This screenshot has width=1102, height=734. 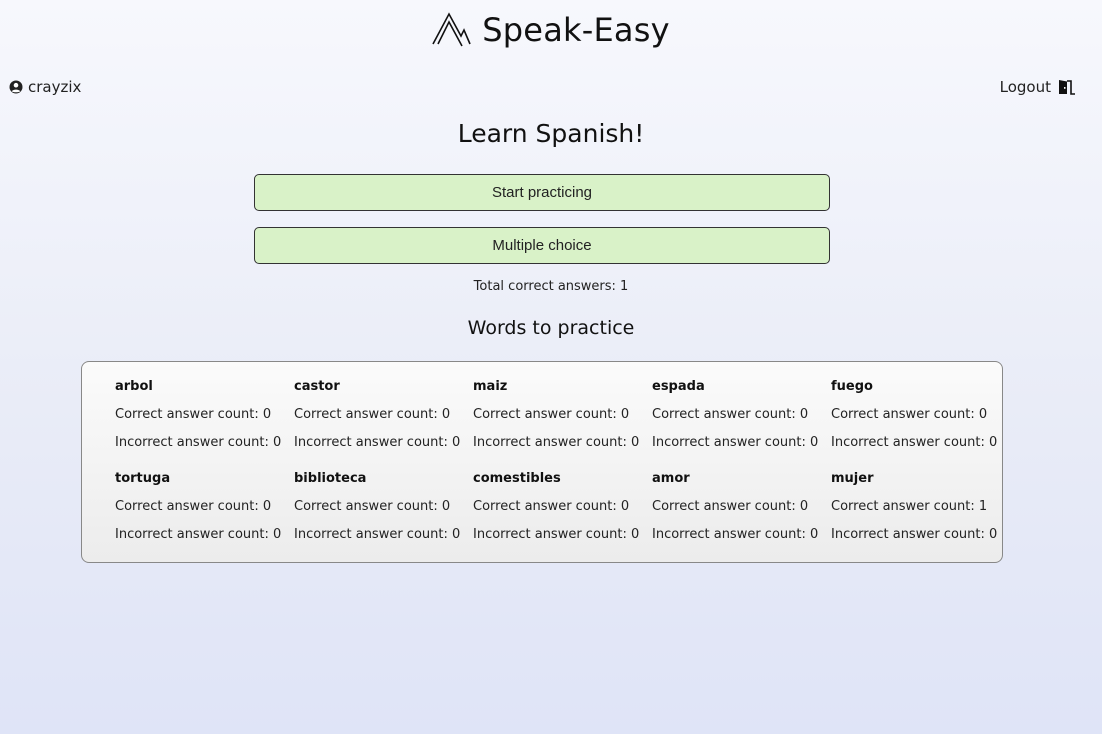 What do you see at coordinates (551, 328) in the screenshot?
I see `words-section-title: Words to practice` at bounding box center [551, 328].